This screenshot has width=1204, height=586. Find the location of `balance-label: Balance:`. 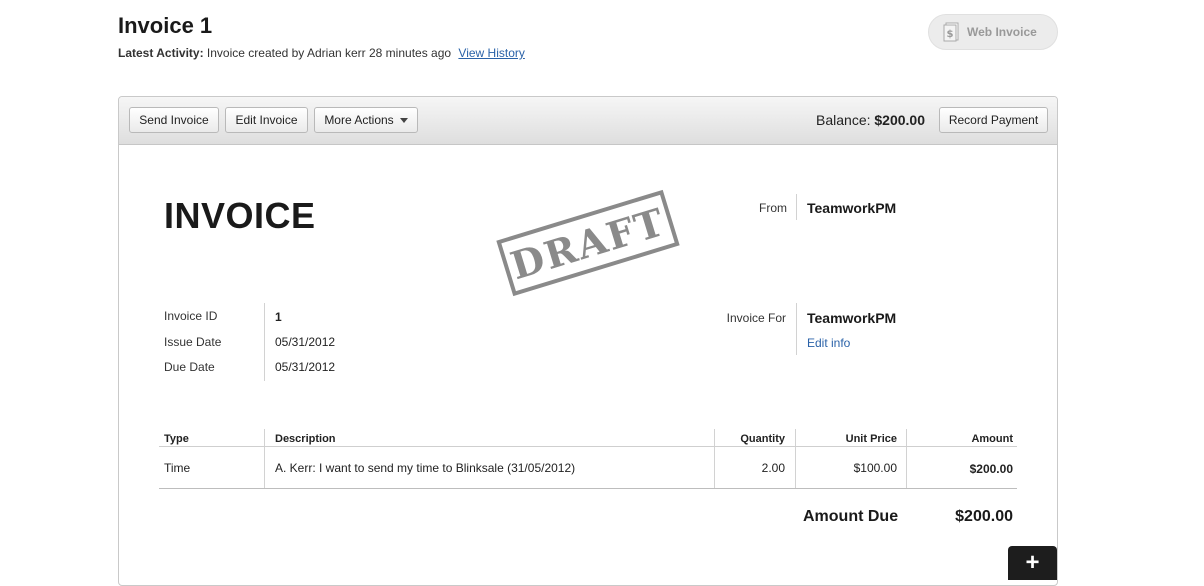

balance-label: Balance: is located at coordinates (843, 120).